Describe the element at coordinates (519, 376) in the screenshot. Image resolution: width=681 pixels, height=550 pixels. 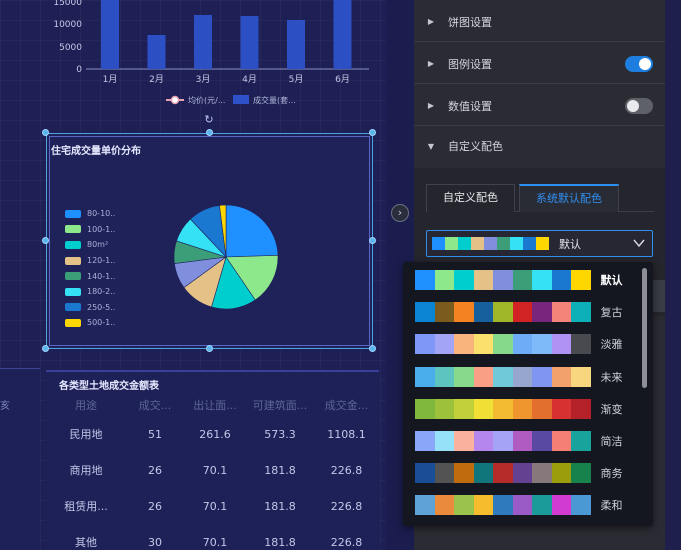
I see `color-scheme-option: 未来` at that location.